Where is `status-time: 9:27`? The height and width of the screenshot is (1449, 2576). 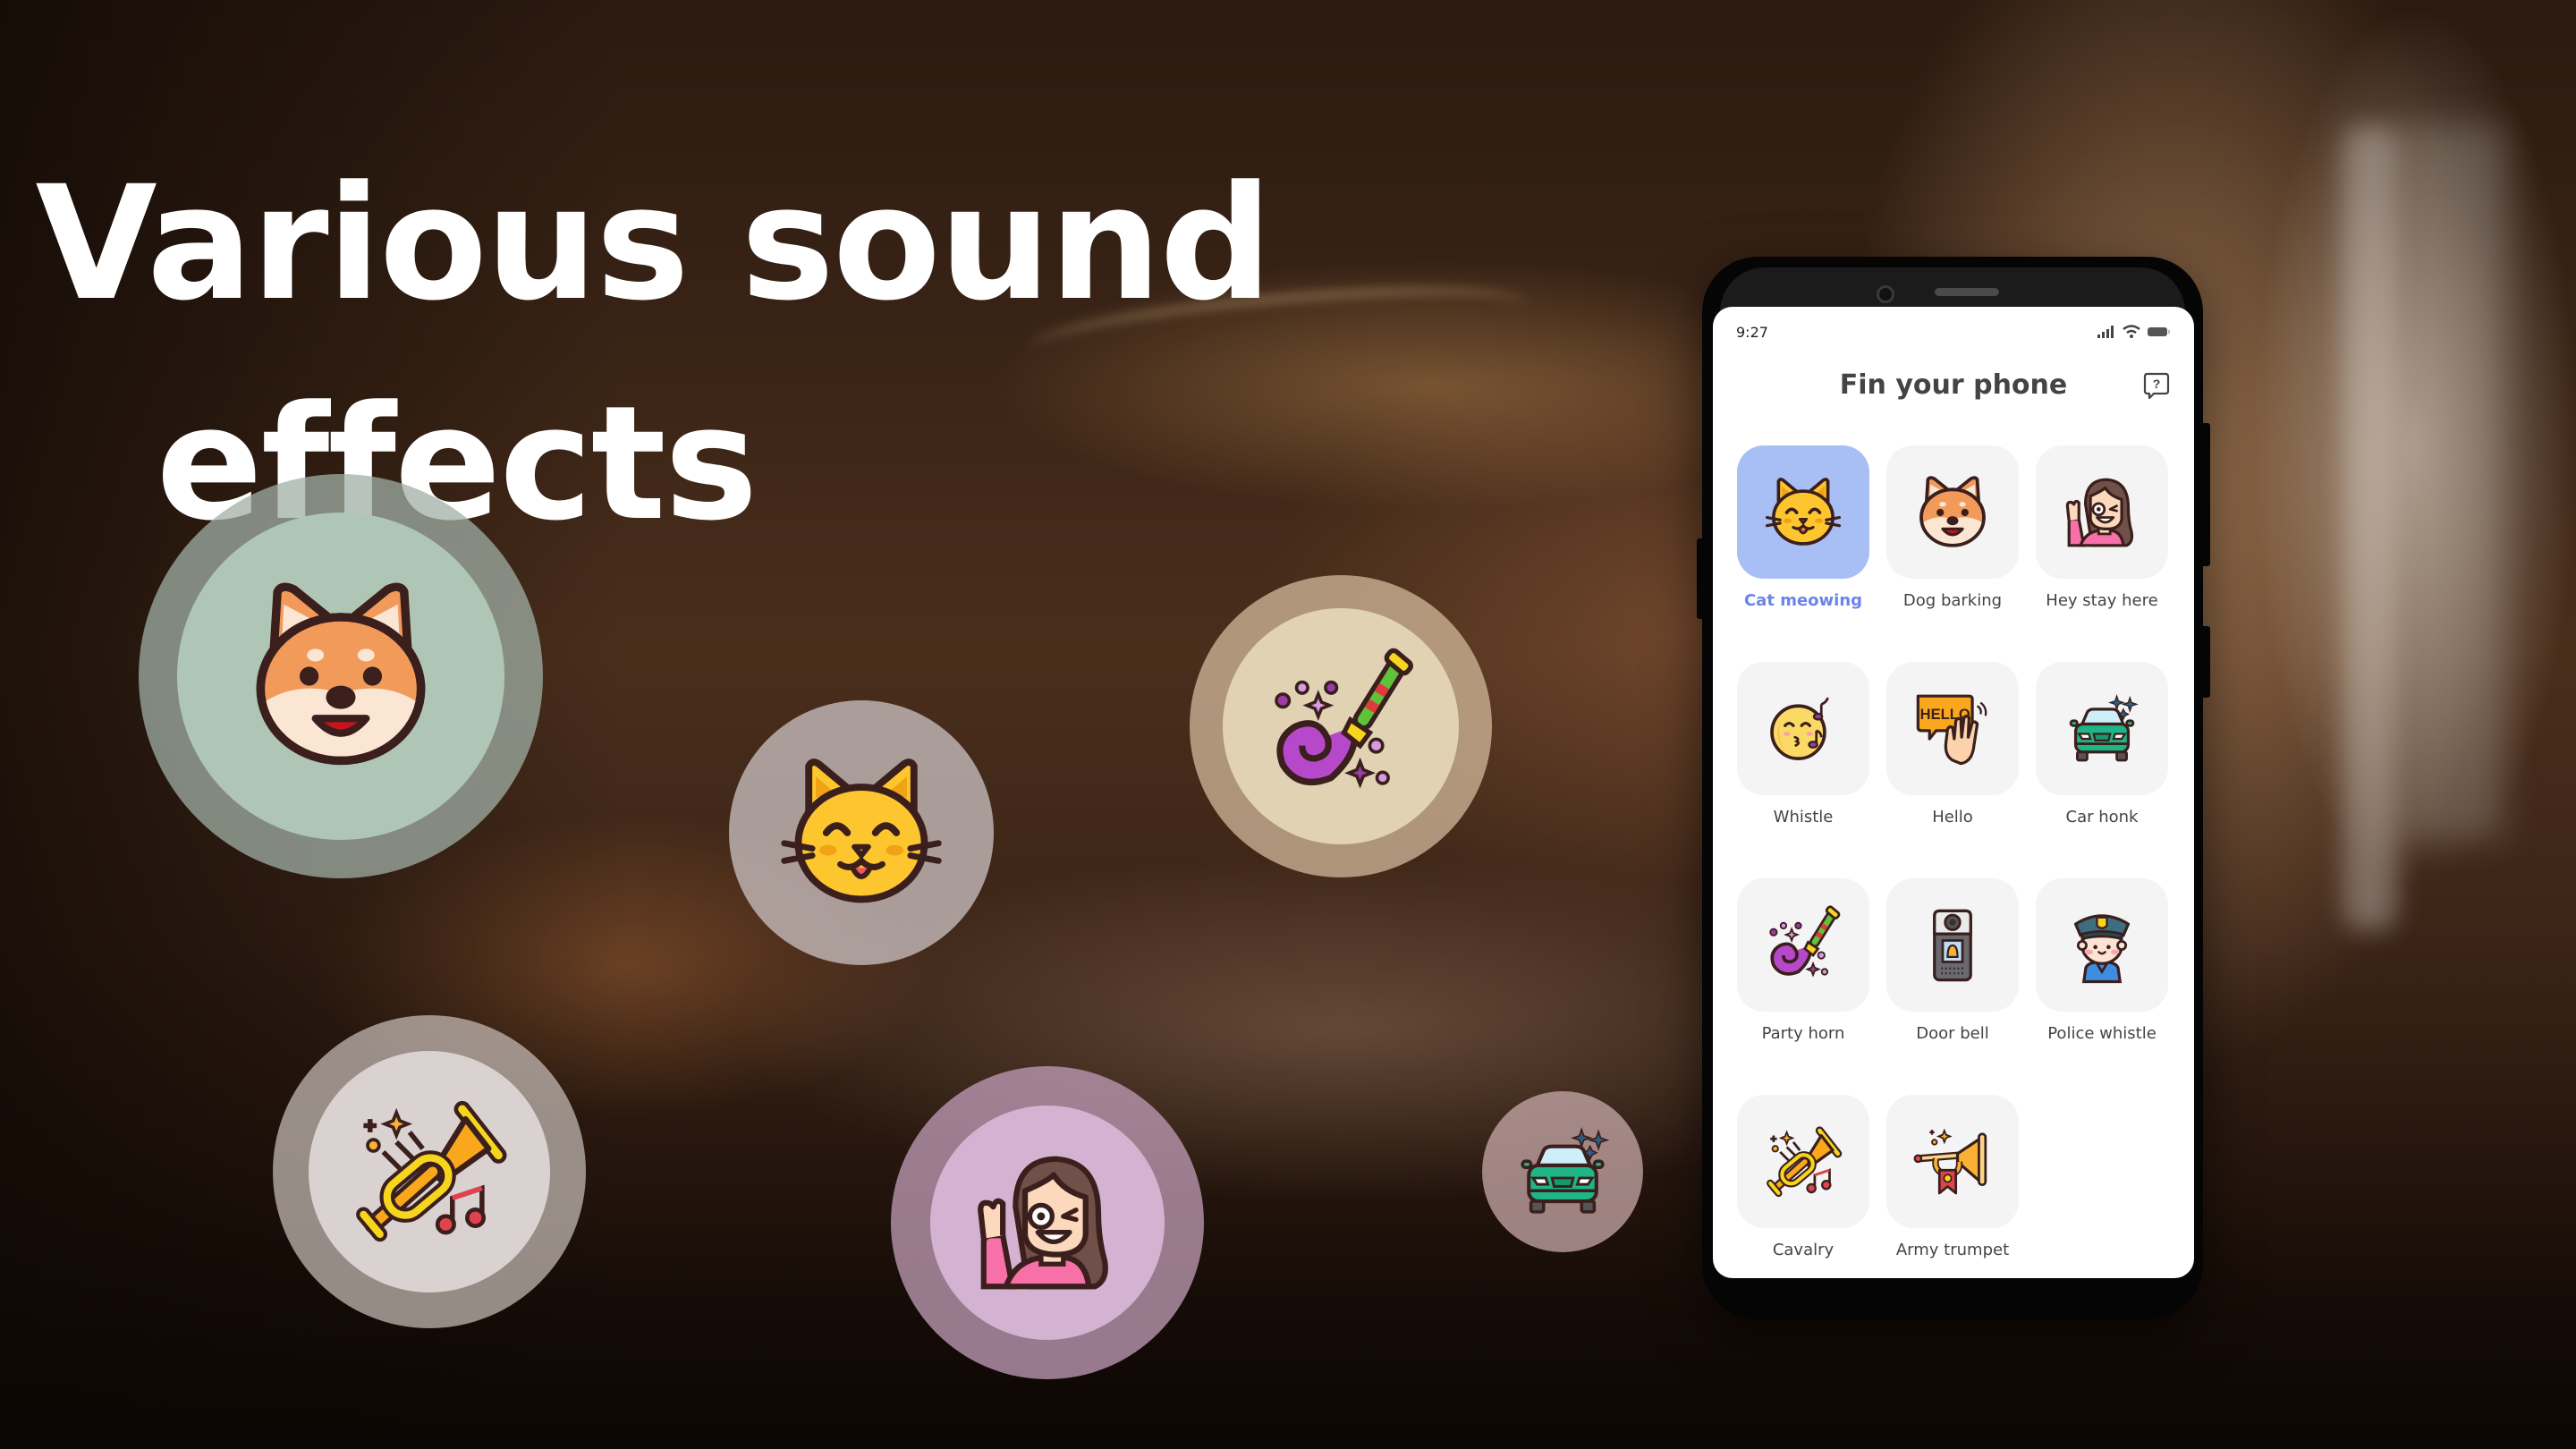
status-time: 9:27 is located at coordinates (1752, 332).